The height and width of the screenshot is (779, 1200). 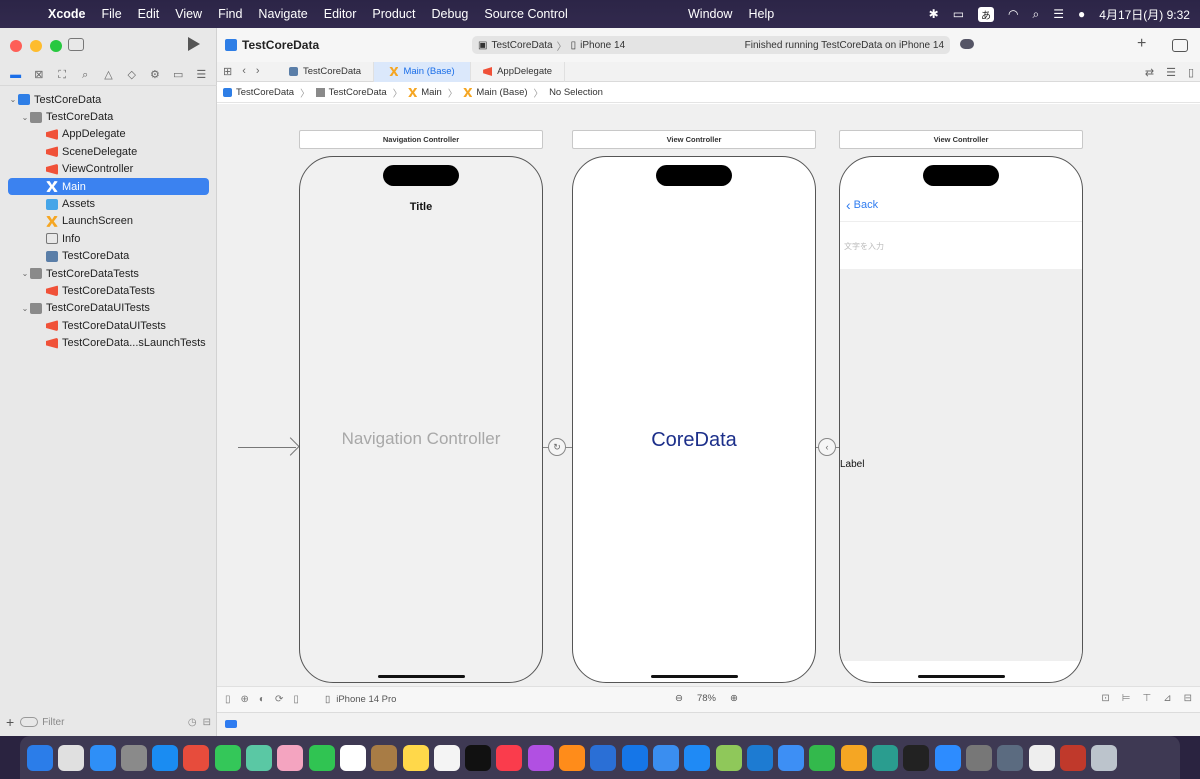 I want to click on menu-help: Help, so click(x=761, y=14).